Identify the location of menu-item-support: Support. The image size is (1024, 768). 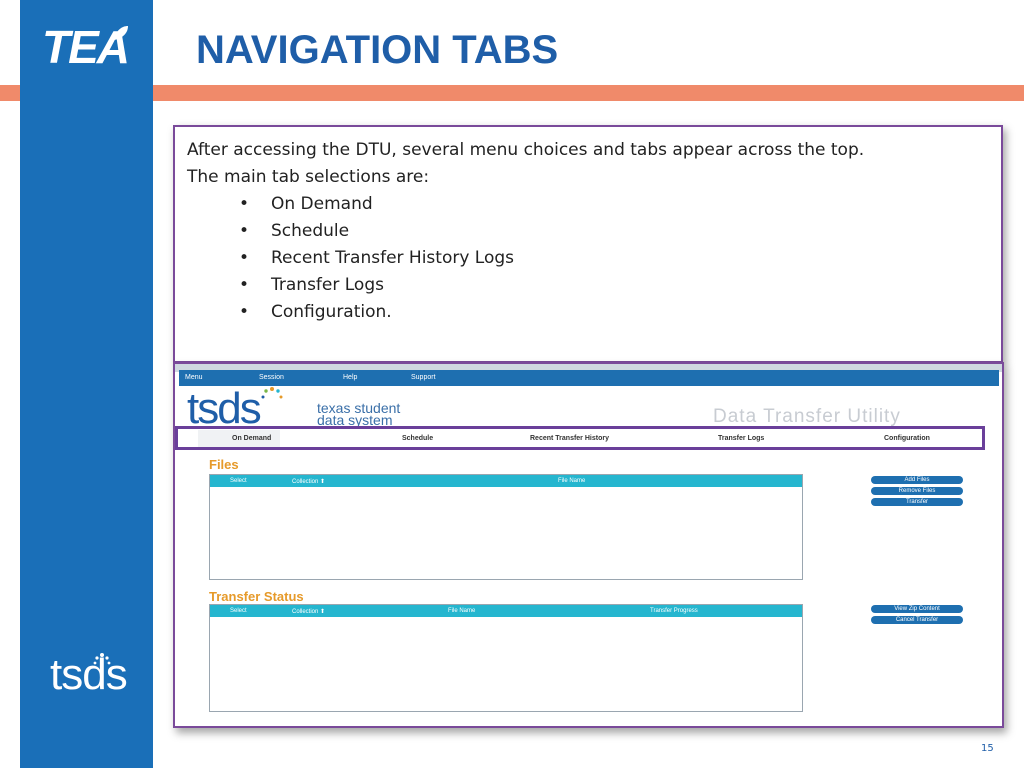
(423, 377).